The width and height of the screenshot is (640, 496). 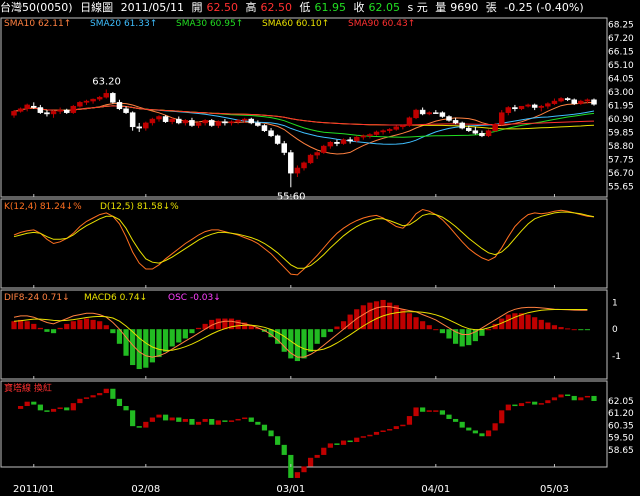 What do you see at coordinates (295, 24) in the screenshot?
I see `sma-legend-item: SMA60 60.10↑` at bounding box center [295, 24].